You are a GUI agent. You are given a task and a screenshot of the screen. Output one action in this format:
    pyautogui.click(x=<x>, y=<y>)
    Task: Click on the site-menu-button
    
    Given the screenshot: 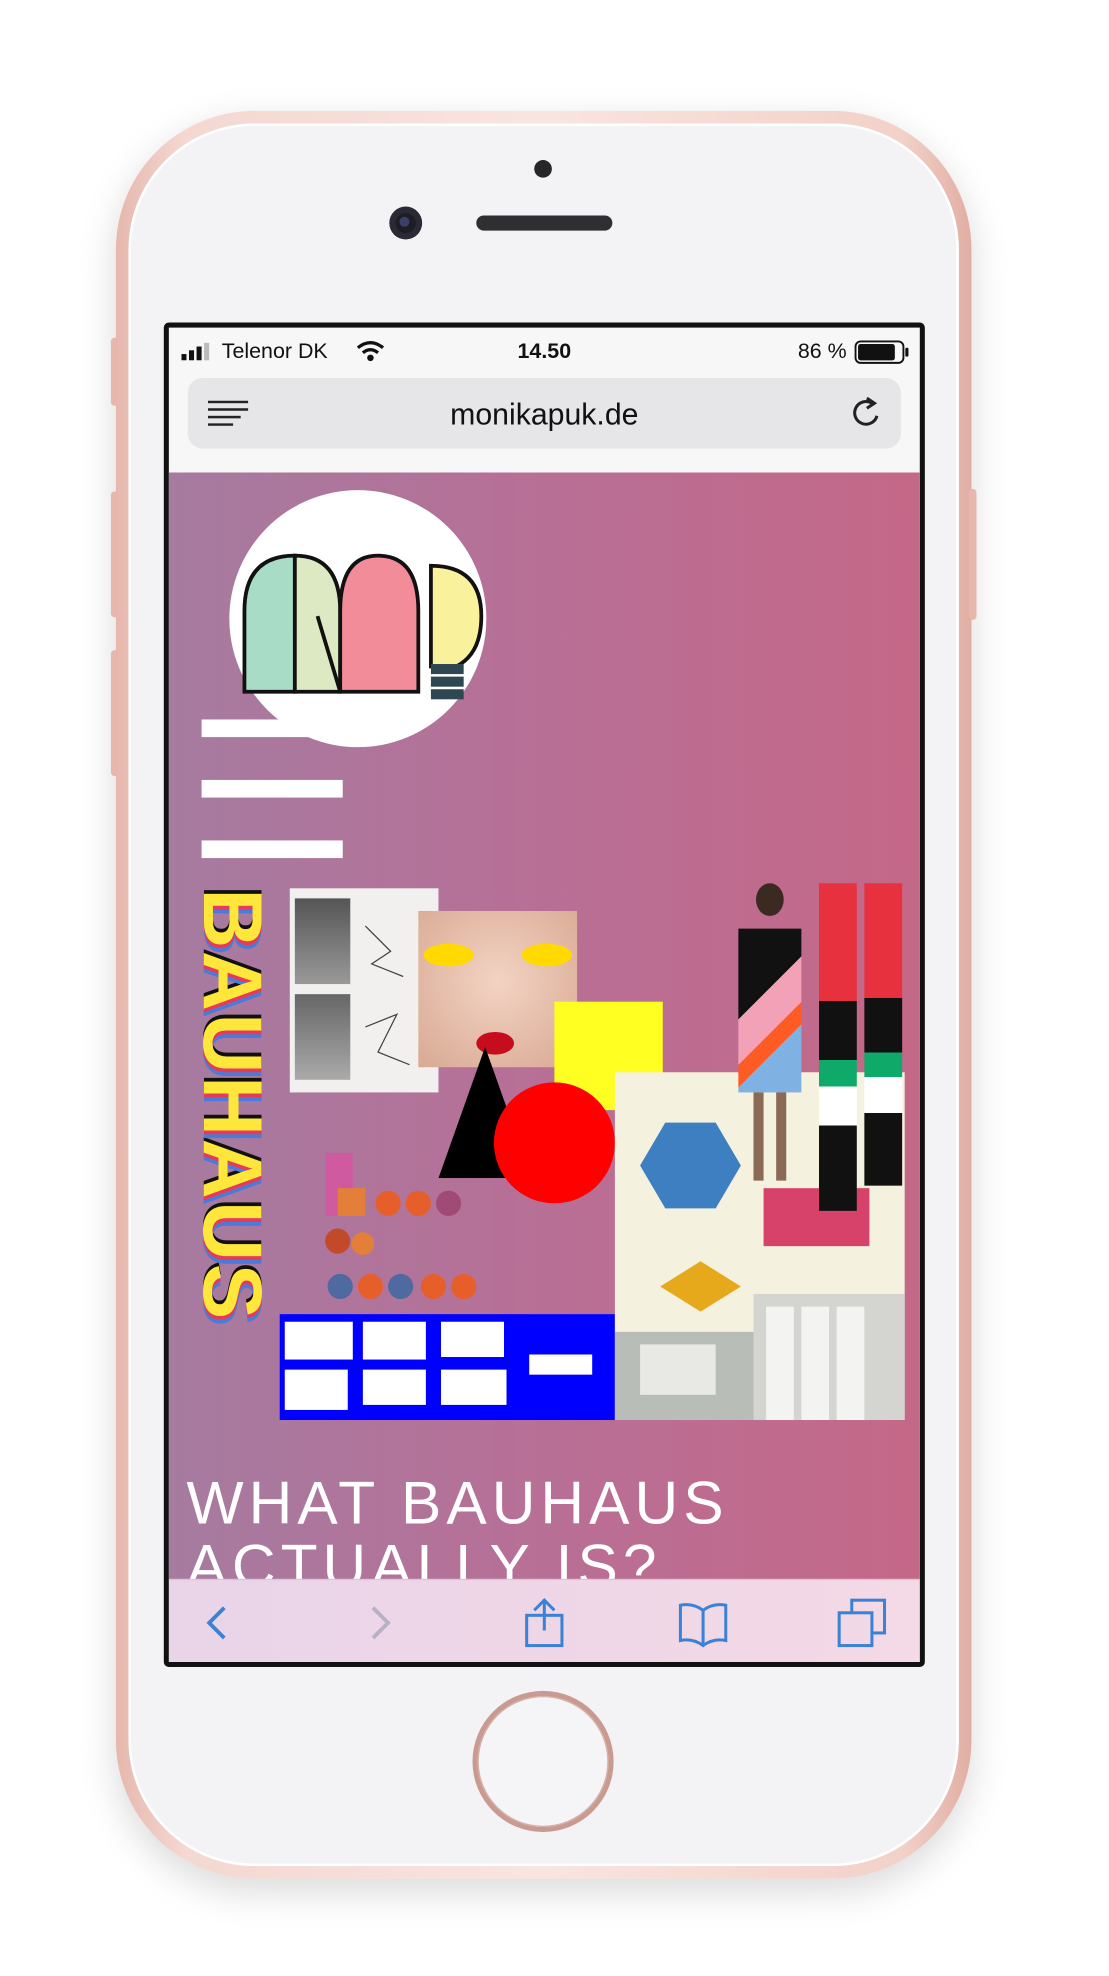 What is the action you would take?
    pyautogui.click(x=272, y=789)
    